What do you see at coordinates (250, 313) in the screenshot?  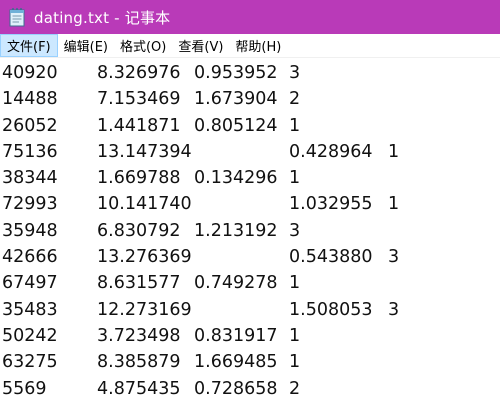 I see `text-line: 35483 12.273169 1.508053 3` at bounding box center [250, 313].